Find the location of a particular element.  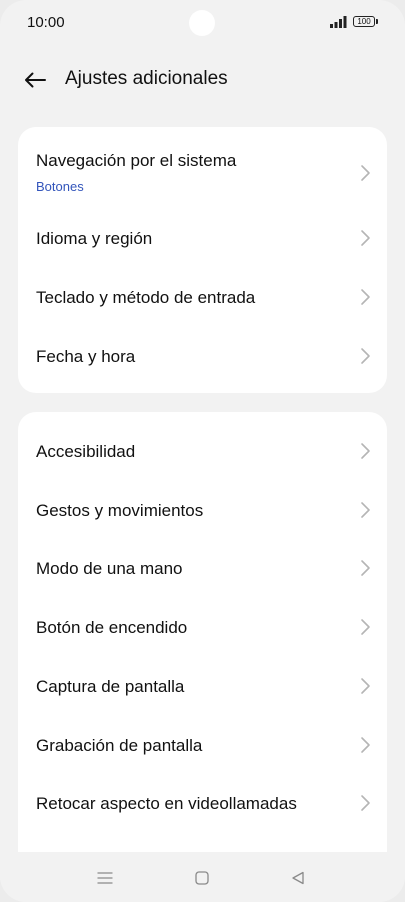

item-label: Accesibilidad is located at coordinates (86, 451).